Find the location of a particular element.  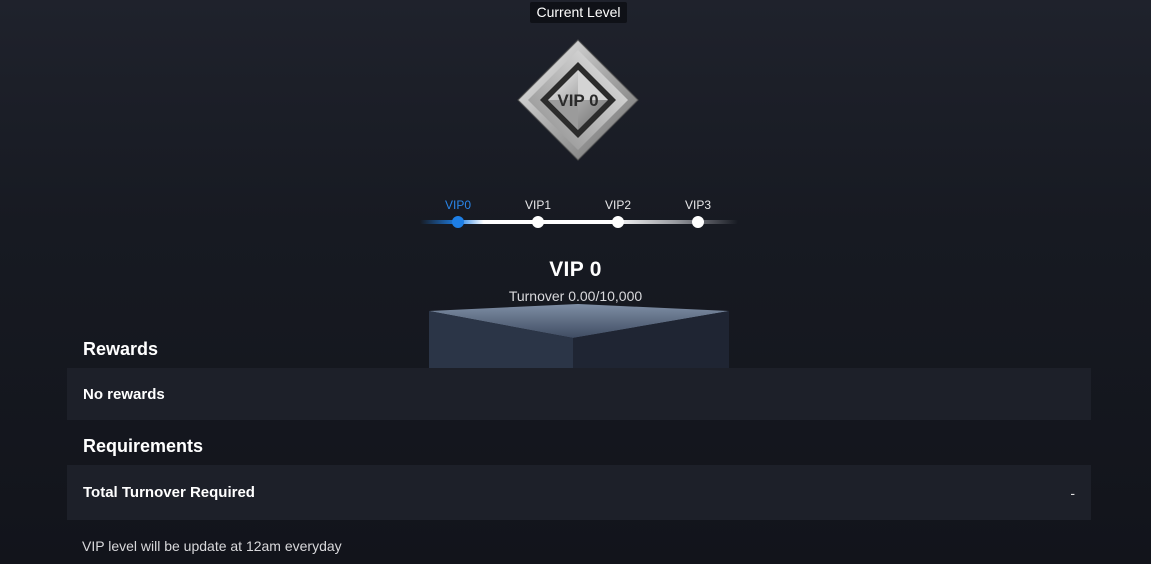

rewards-content: No rewards is located at coordinates (124, 394).